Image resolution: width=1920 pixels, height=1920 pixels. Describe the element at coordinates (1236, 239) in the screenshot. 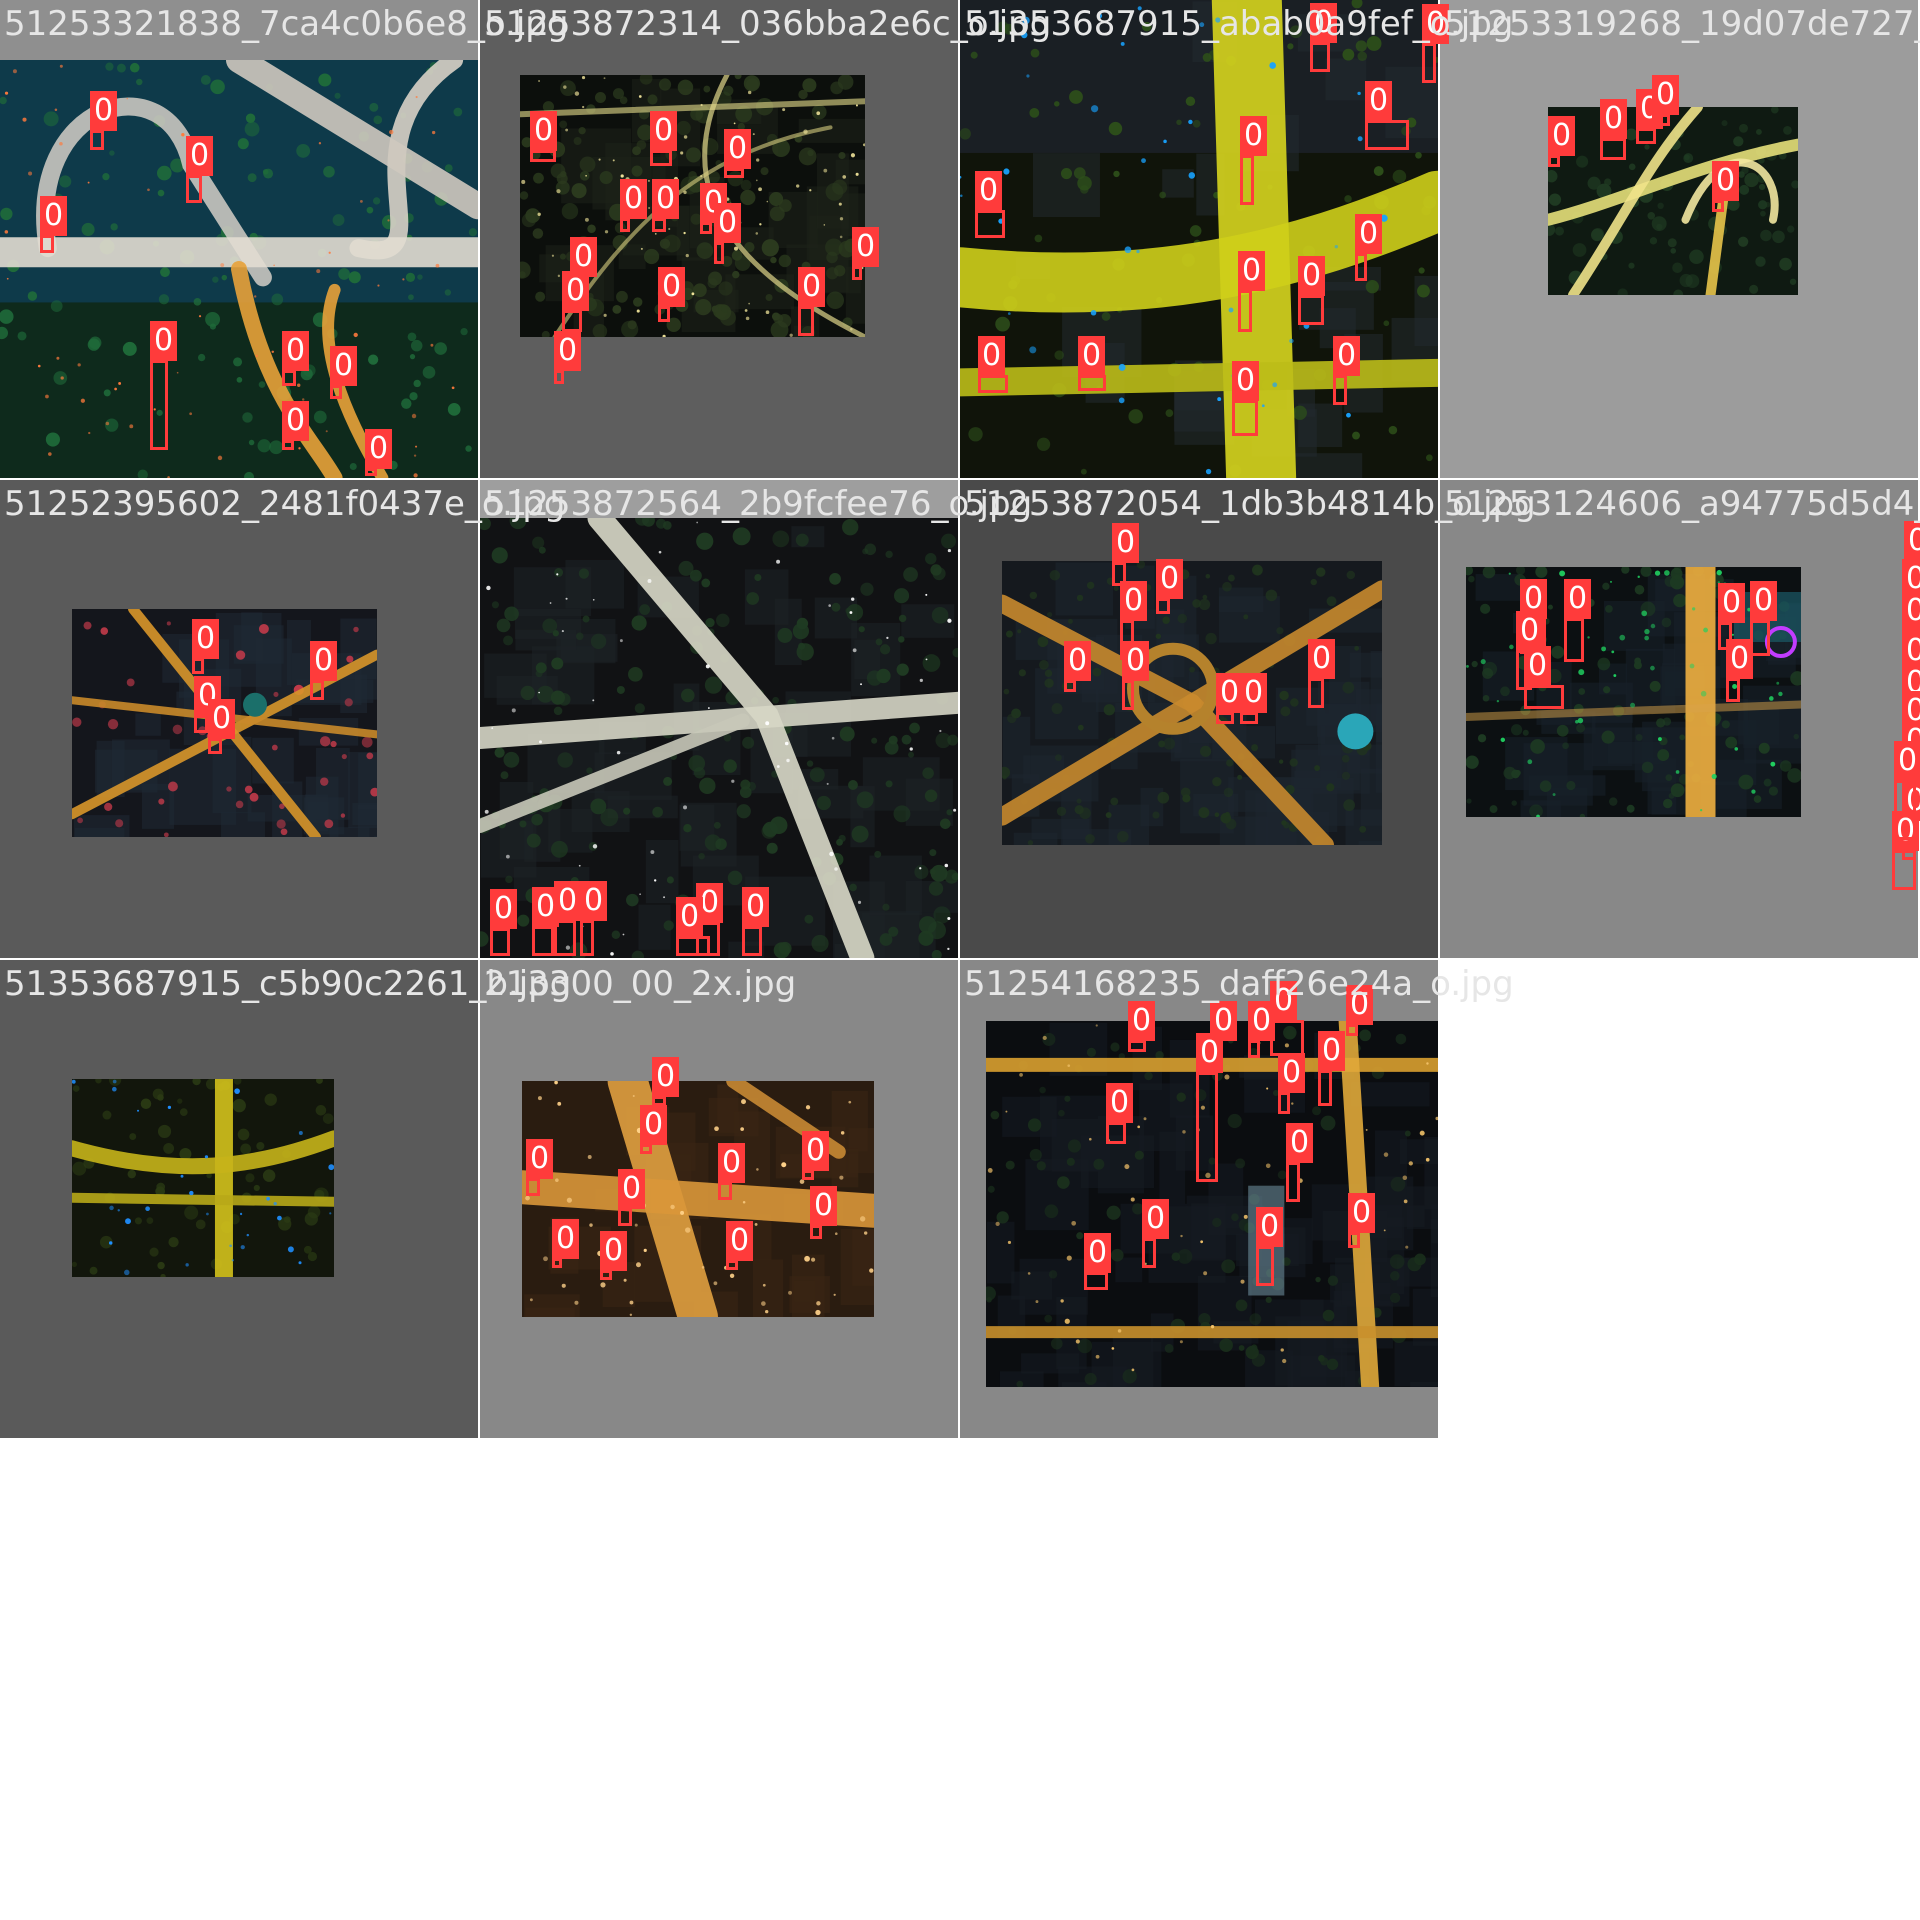

I see `image-tile: 0 0 0 0 0 0 0 0 0 0 0 0 51353687915_abab0a9fef_o.jpg` at that location.